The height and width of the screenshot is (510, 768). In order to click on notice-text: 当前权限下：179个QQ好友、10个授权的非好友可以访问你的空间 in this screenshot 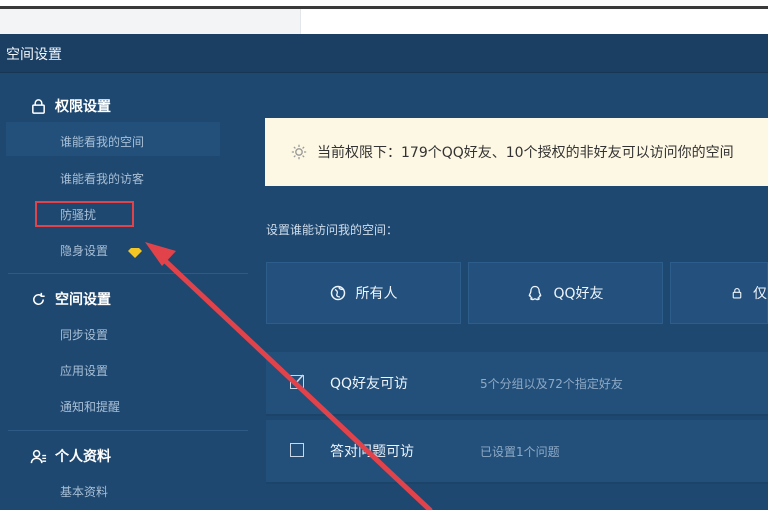, I will do `click(525, 153)`.